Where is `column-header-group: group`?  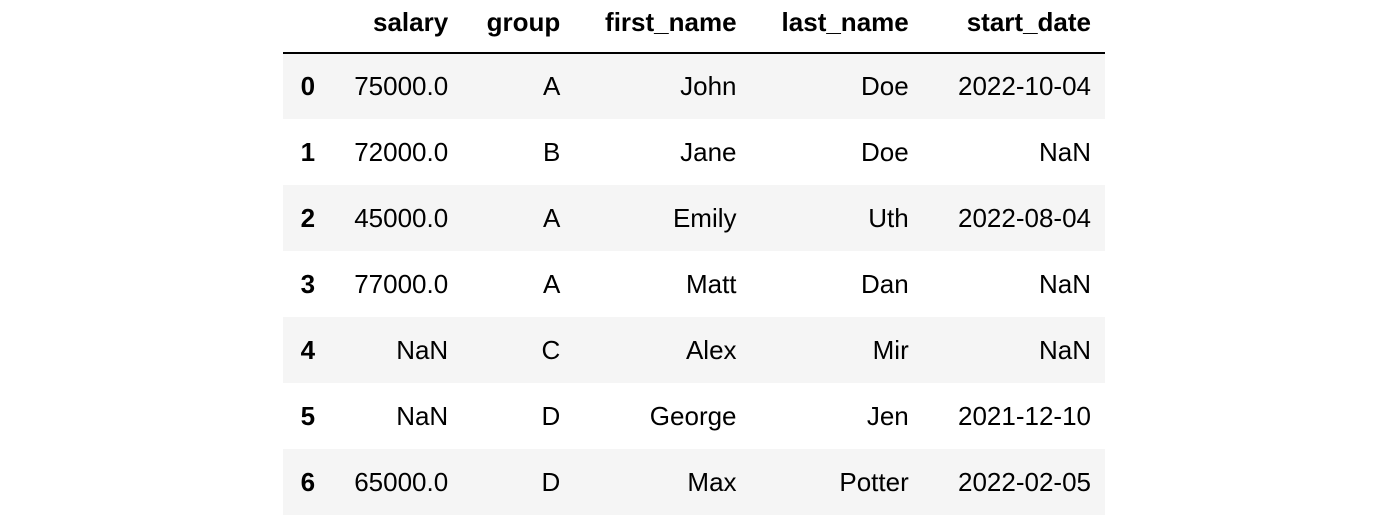 column-header-group: group is located at coordinates (518, 27).